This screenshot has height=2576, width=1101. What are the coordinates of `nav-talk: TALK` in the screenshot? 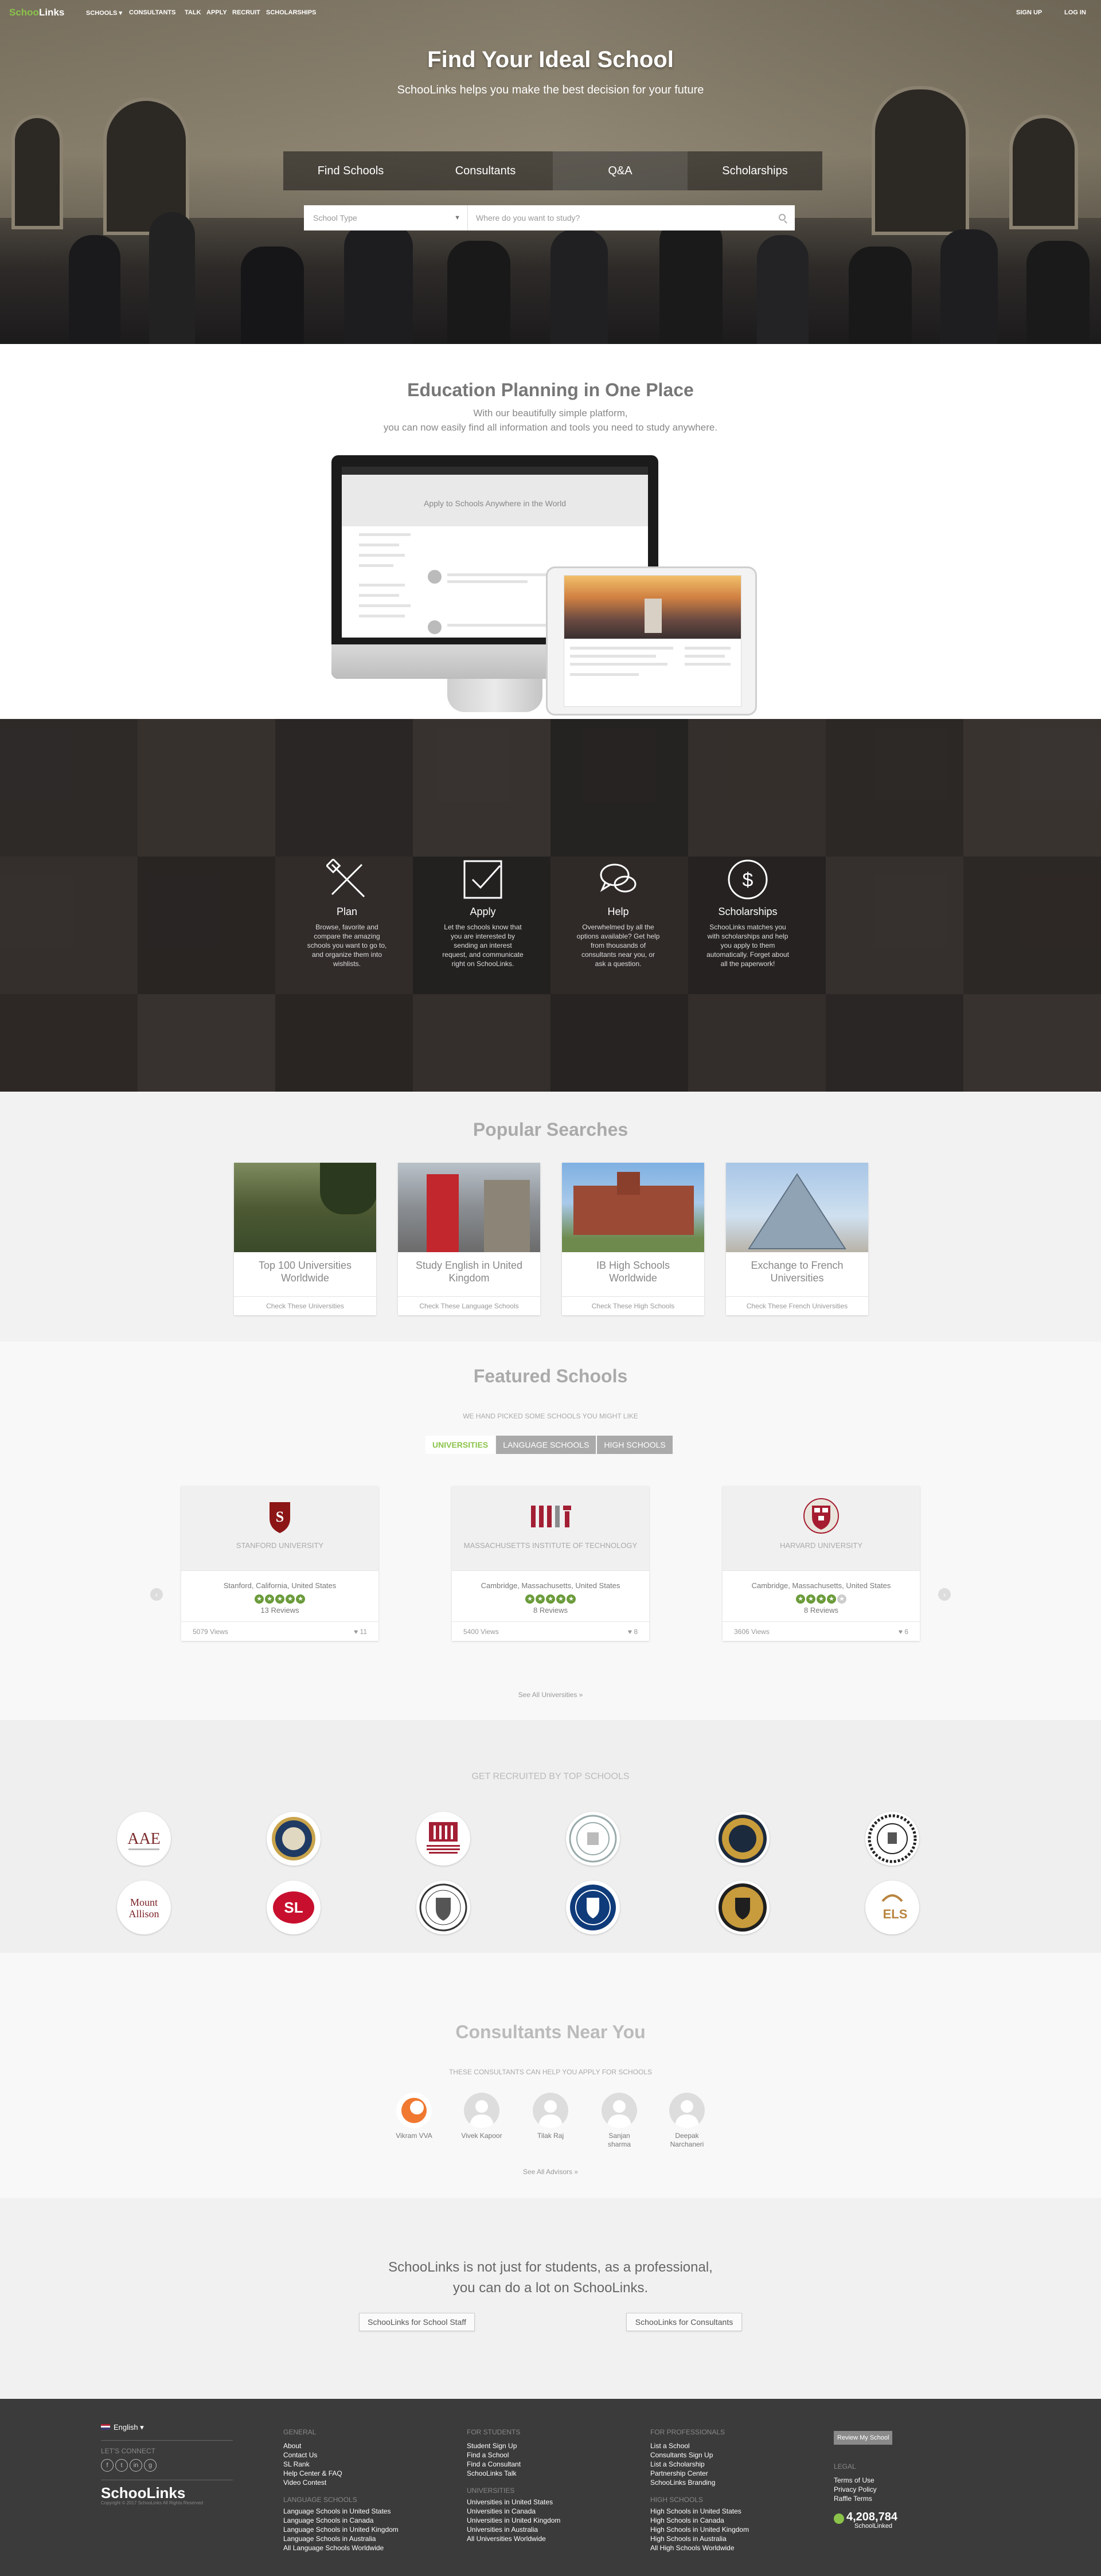 It's located at (193, 12).